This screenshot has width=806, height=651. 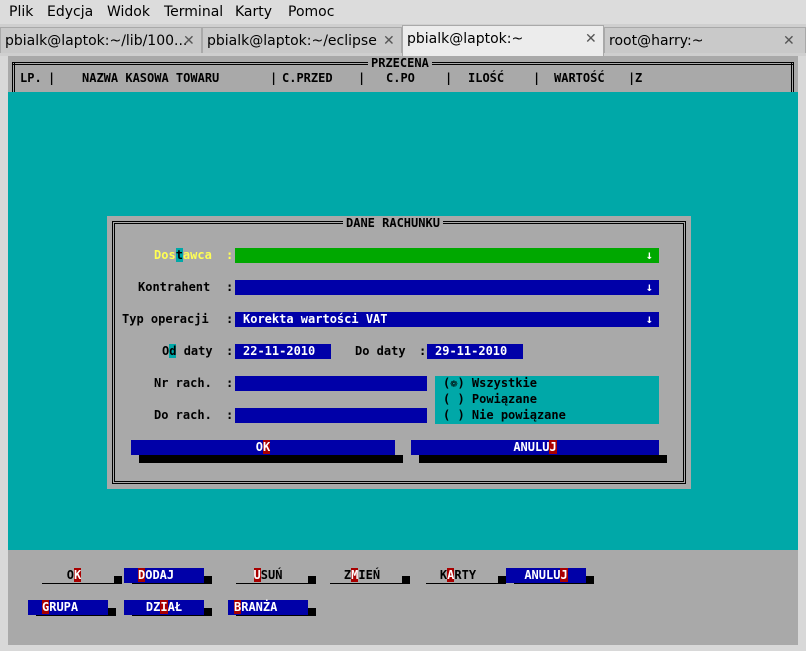 What do you see at coordinates (31, 78) in the screenshot?
I see `column-header: LP.` at bounding box center [31, 78].